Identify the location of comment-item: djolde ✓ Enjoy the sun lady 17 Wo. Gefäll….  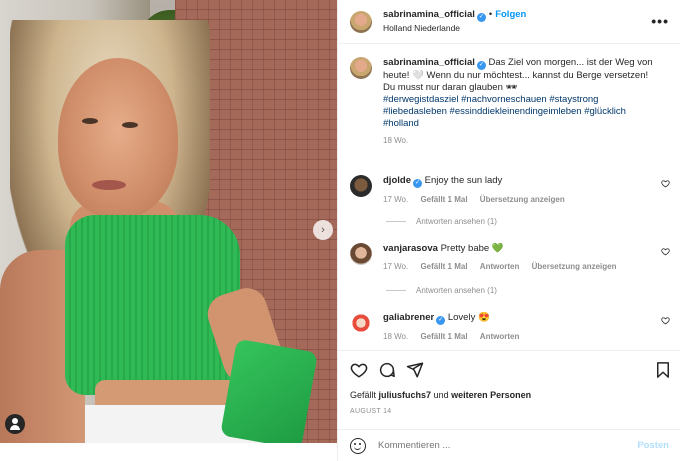
(511, 190).